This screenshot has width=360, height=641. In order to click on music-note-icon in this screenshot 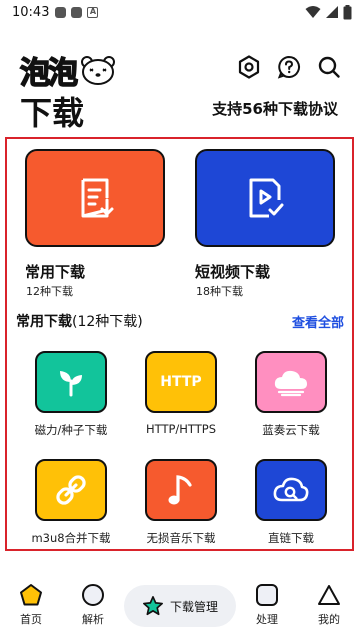, I will do `click(180, 490)`.